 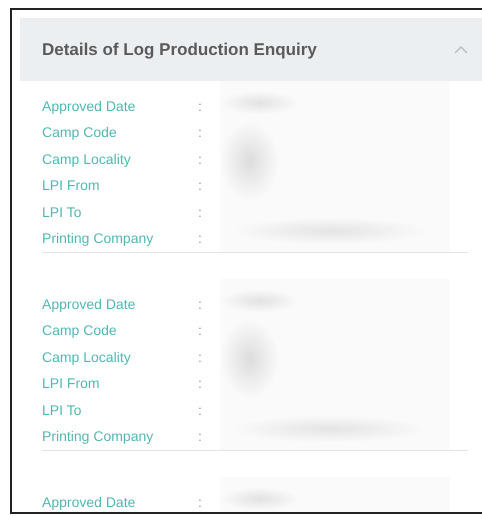 I want to click on panel-title: Details of Log Production Enquiry, so click(x=179, y=49).